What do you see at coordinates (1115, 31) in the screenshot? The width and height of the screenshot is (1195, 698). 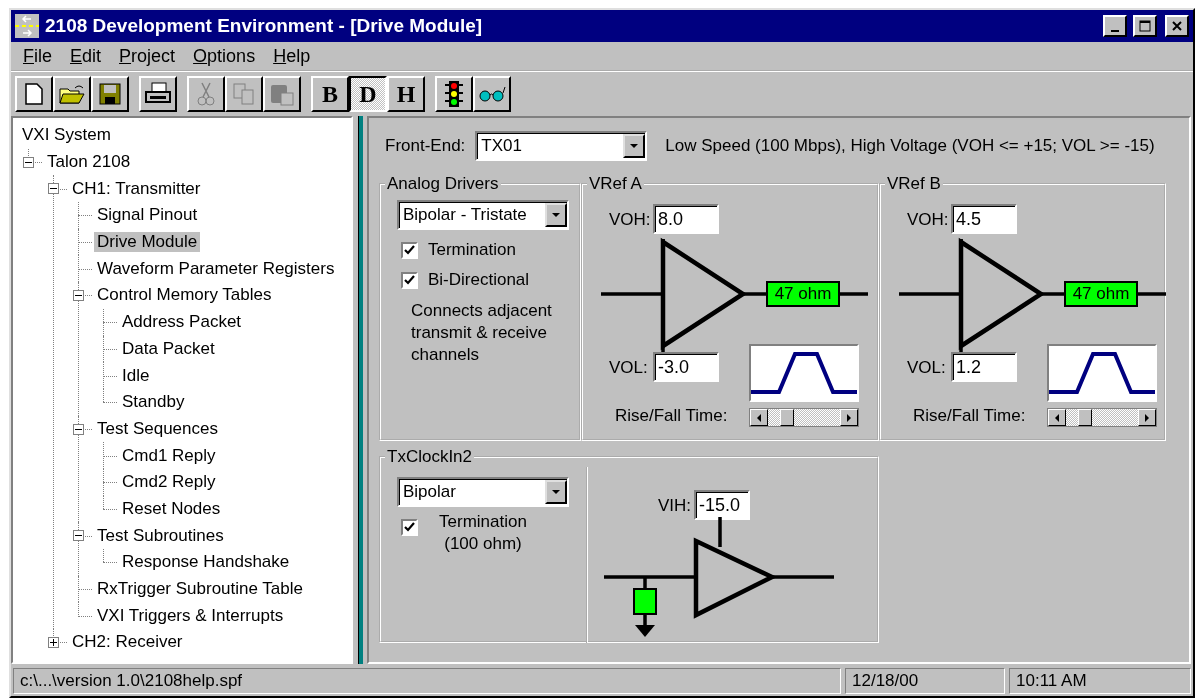 I see `minimize-icon` at bounding box center [1115, 31].